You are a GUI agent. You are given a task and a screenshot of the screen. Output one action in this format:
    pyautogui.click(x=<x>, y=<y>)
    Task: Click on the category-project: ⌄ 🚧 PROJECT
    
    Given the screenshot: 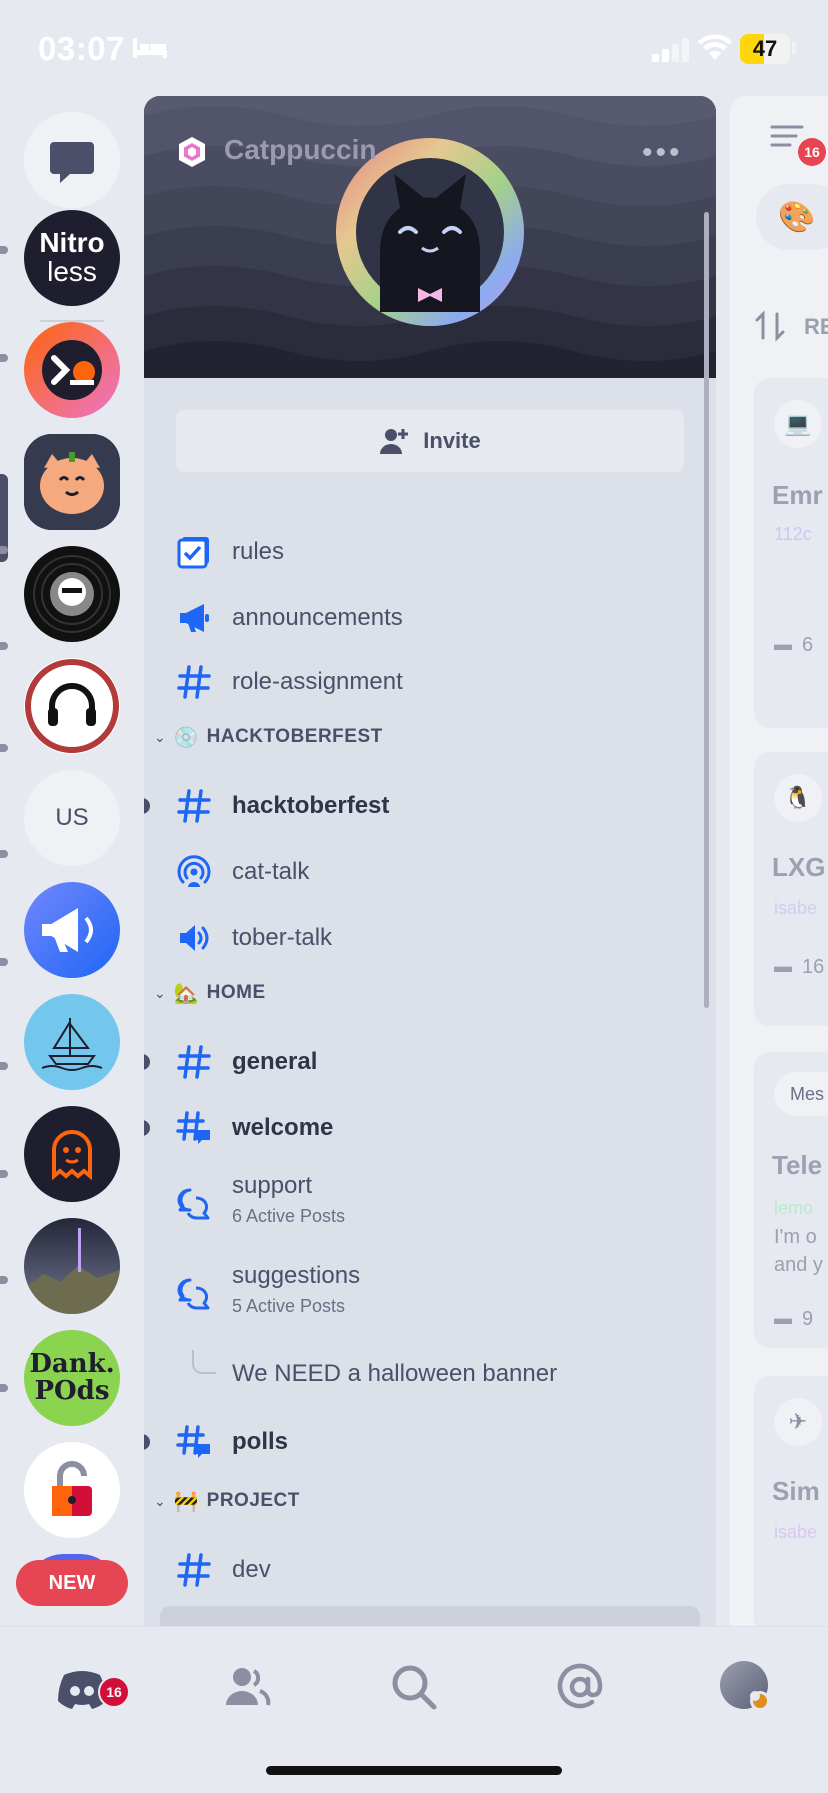 What is the action you would take?
    pyautogui.click(x=227, y=1501)
    